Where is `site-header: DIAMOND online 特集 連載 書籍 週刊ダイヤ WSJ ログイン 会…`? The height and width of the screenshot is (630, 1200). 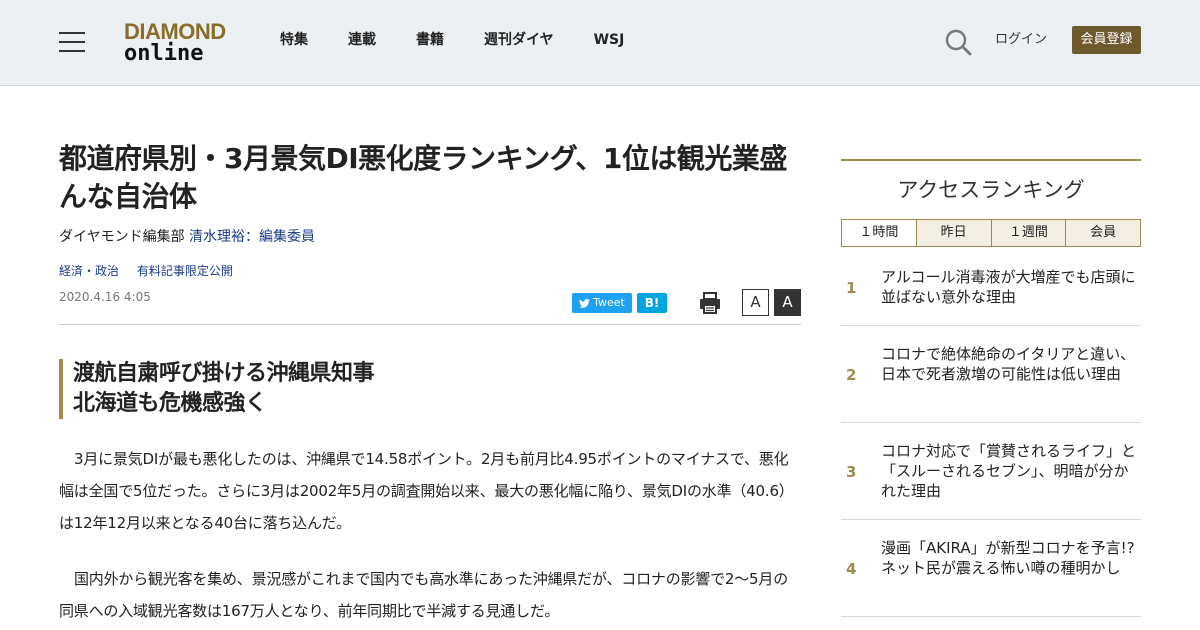
site-header: DIAMOND online 特集 連載 書籍 週刊ダイヤ WSJ ログイン 会… is located at coordinates (600, 43).